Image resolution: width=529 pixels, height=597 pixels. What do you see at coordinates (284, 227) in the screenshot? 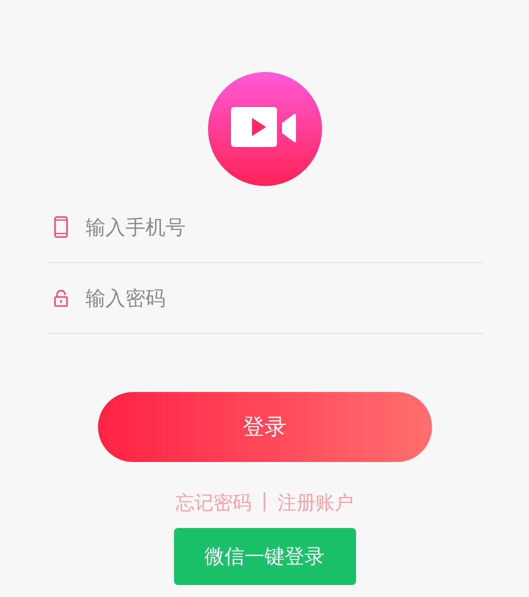
I see `phone-field: 输入手机号` at bounding box center [284, 227].